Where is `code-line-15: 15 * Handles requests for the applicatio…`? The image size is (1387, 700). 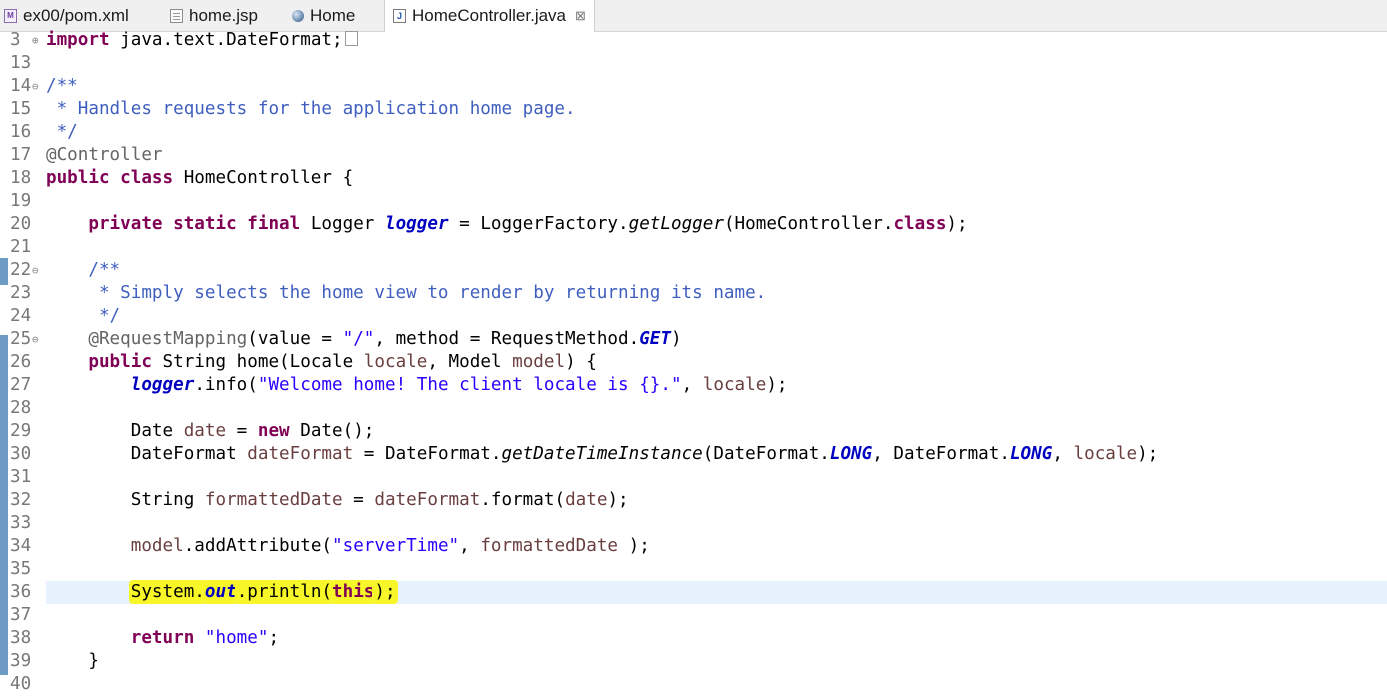
code-line-15: 15 * Handles requests for the applicatio… is located at coordinates (693, 109).